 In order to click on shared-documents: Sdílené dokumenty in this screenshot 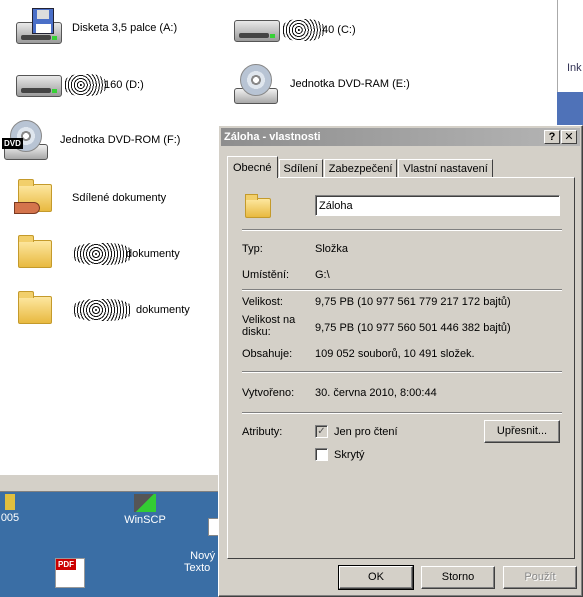, I will do `click(90, 198)`.